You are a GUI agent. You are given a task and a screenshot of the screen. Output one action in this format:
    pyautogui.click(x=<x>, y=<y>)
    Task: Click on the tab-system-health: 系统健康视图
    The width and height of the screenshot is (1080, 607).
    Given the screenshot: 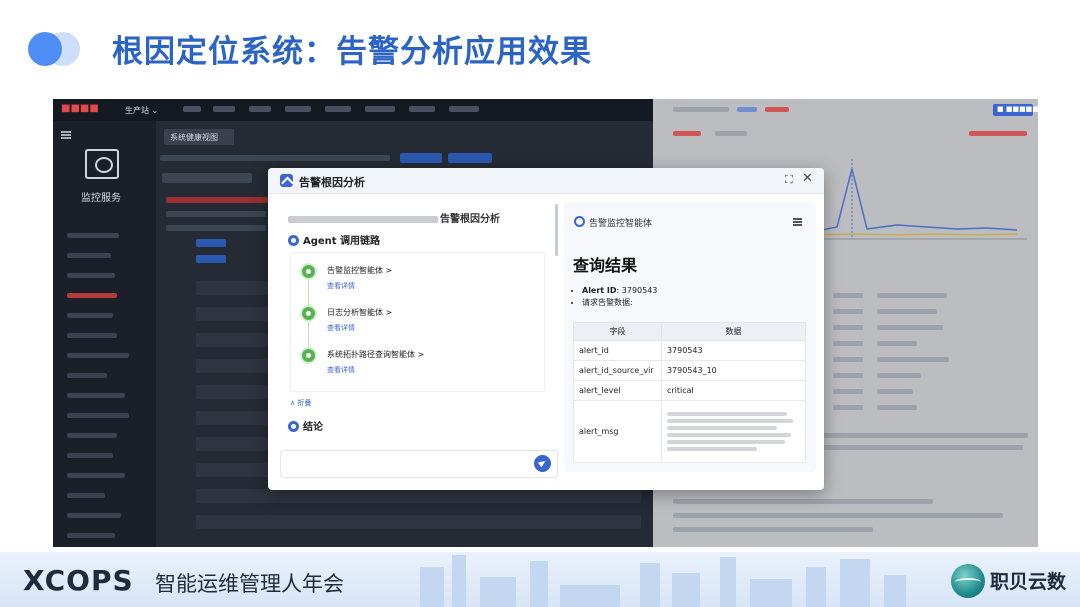 What is the action you would take?
    pyautogui.click(x=199, y=137)
    